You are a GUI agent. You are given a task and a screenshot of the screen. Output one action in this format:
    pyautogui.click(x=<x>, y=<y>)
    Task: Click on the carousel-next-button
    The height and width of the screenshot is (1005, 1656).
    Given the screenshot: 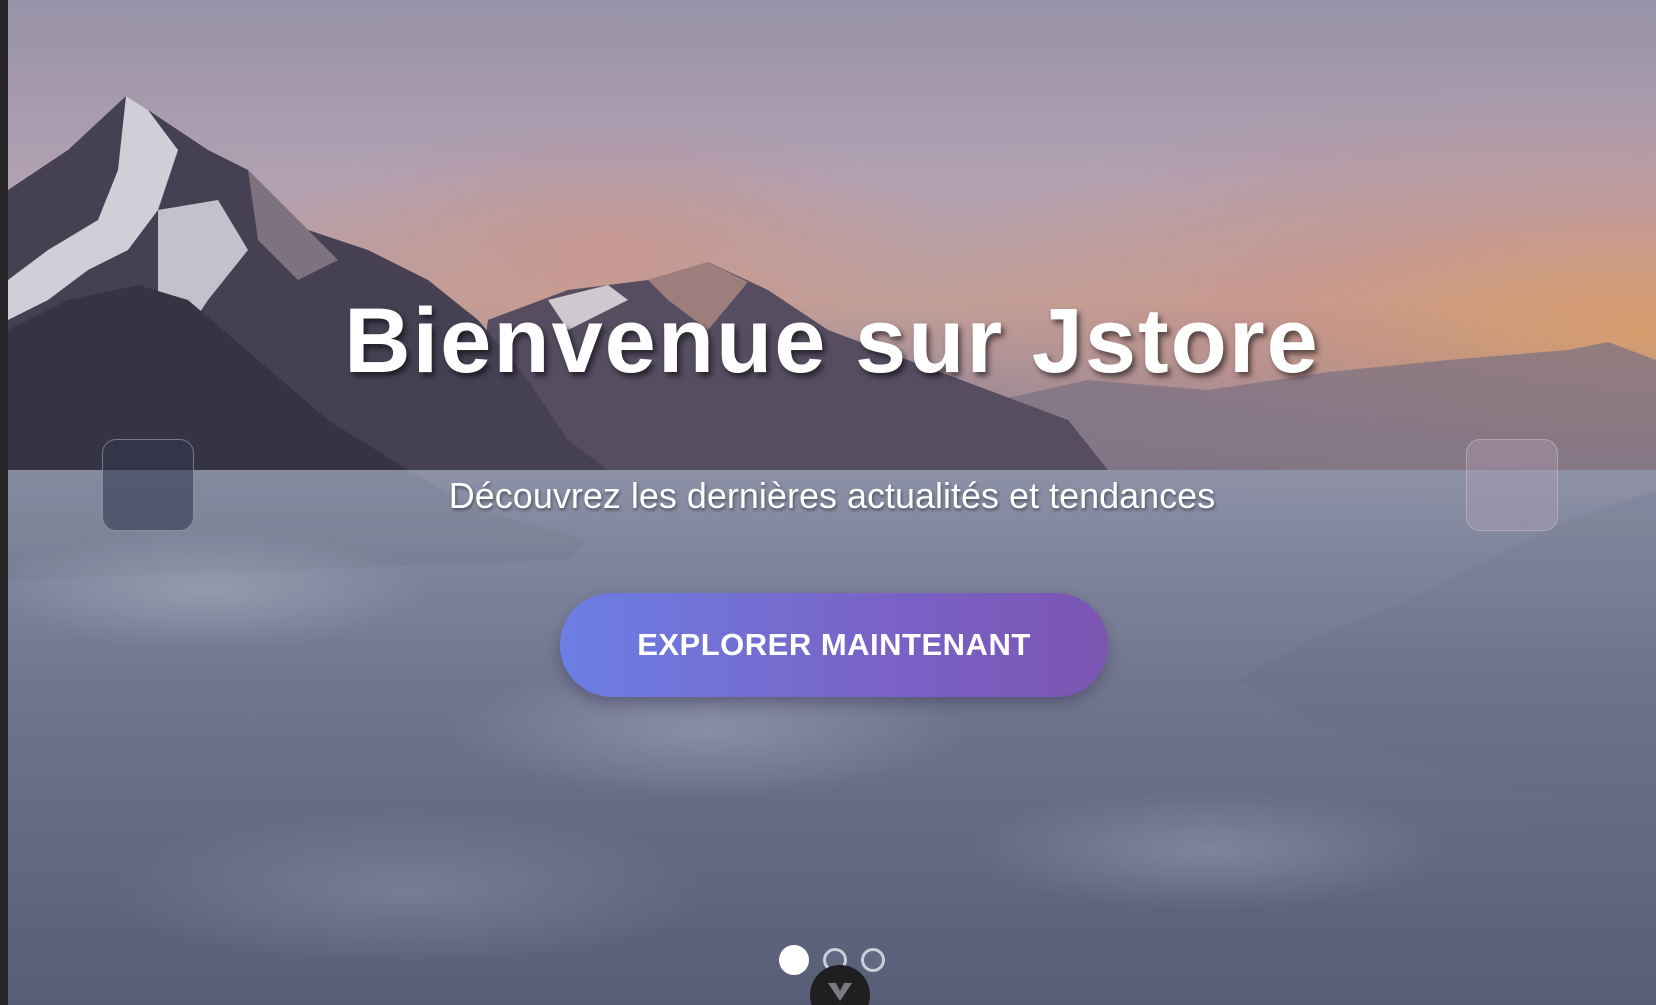 What is the action you would take?
    pyautogui.click(x=1512, y=485)
    